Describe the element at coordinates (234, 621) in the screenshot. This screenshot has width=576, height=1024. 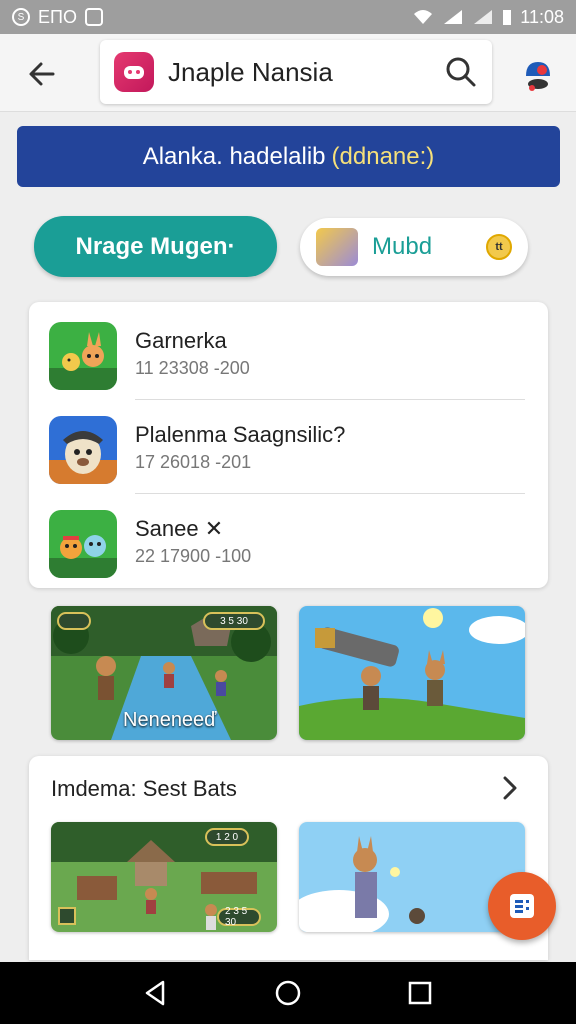
I see `hud-score: 3 5 30` at that location.